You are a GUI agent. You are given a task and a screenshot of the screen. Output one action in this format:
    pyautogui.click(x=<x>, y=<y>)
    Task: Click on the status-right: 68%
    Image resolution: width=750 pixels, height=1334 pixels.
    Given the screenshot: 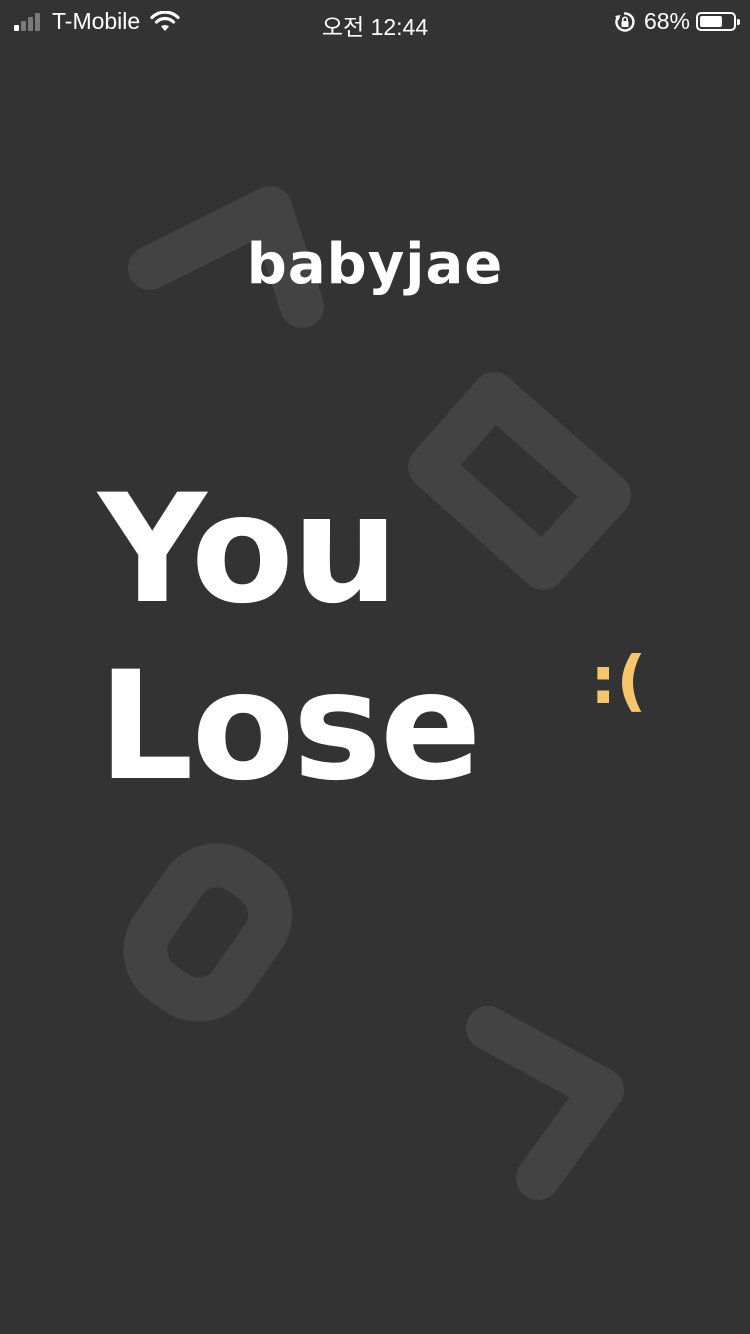 What is the action you would take?
    pyautogui.click(x=677, y=21)
    